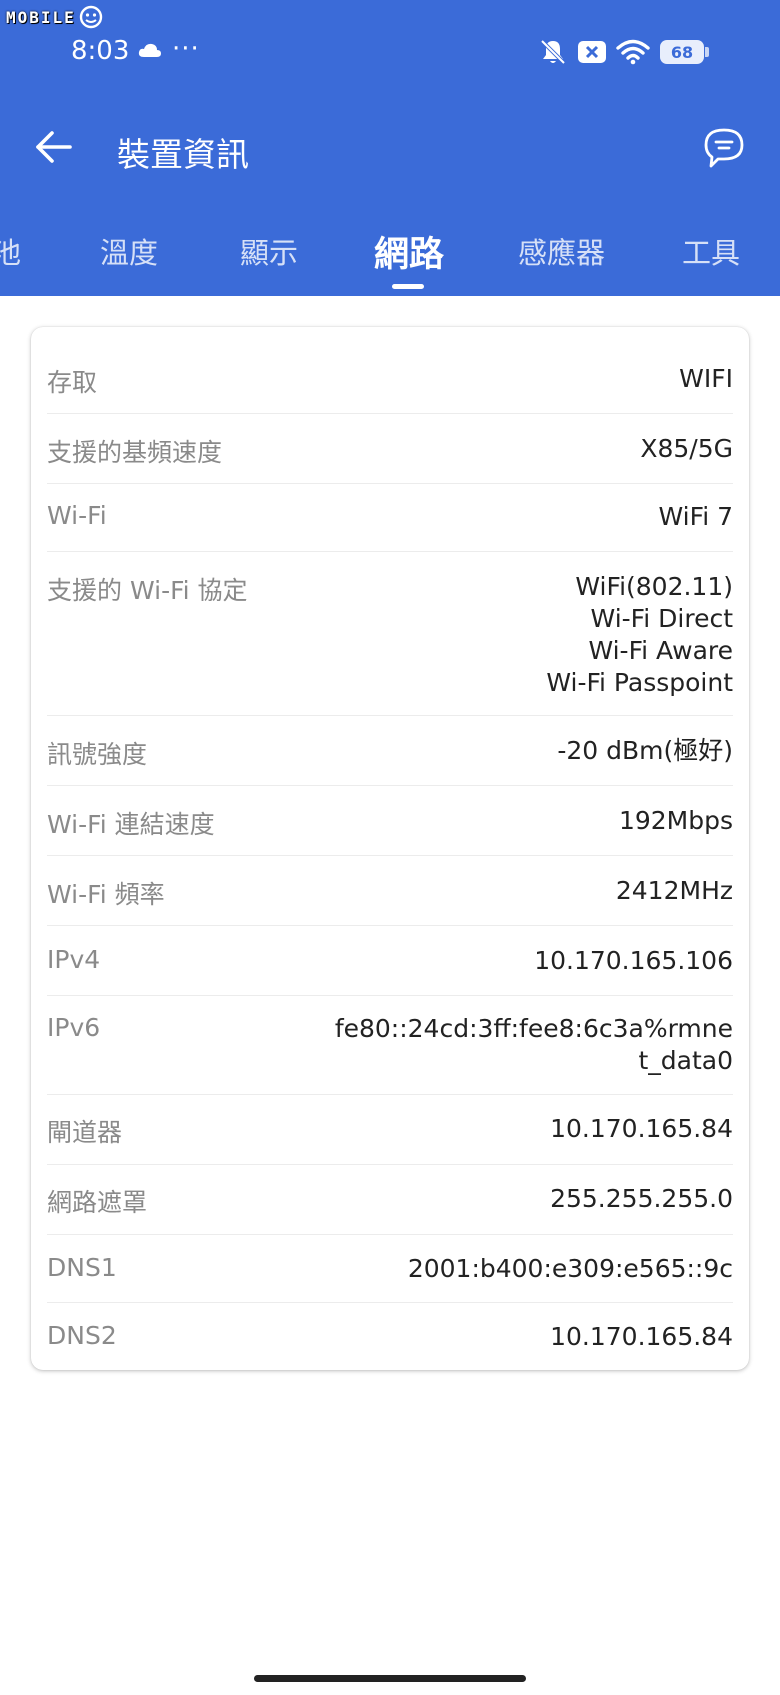 The width and height of the screenshot is (780, 1695). What do you see at coordinates (685, 1060) in the screenshot?
I see `row-value-line: t_data0` at bounding box center [685, 1060].